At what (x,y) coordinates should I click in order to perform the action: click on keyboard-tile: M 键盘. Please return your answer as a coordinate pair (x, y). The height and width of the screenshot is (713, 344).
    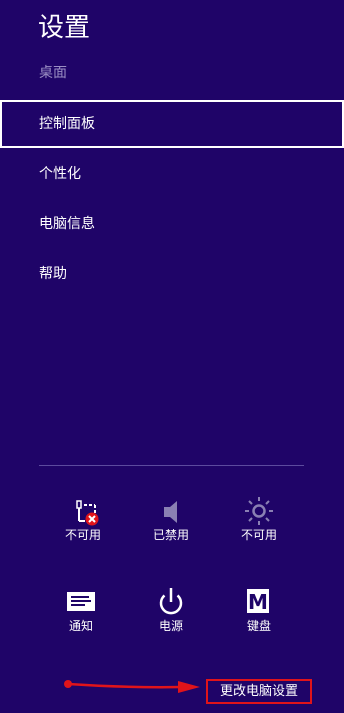
    Looking at the image, I should click on (259, 621).